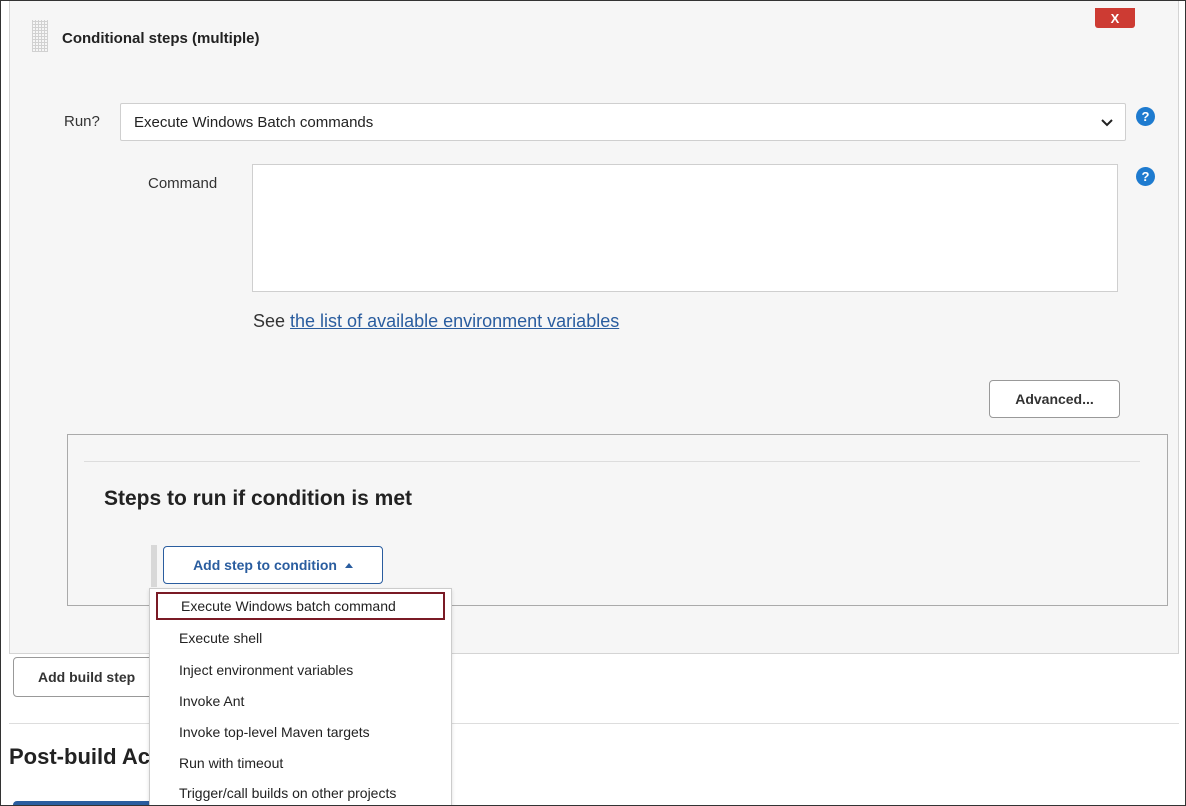 This screenshot has height=806, width=1186. What do you see at coordinates (265, 565) in the screenshot?
I see `add-step-label: Add step to condition` at bounding box center [265, 565].